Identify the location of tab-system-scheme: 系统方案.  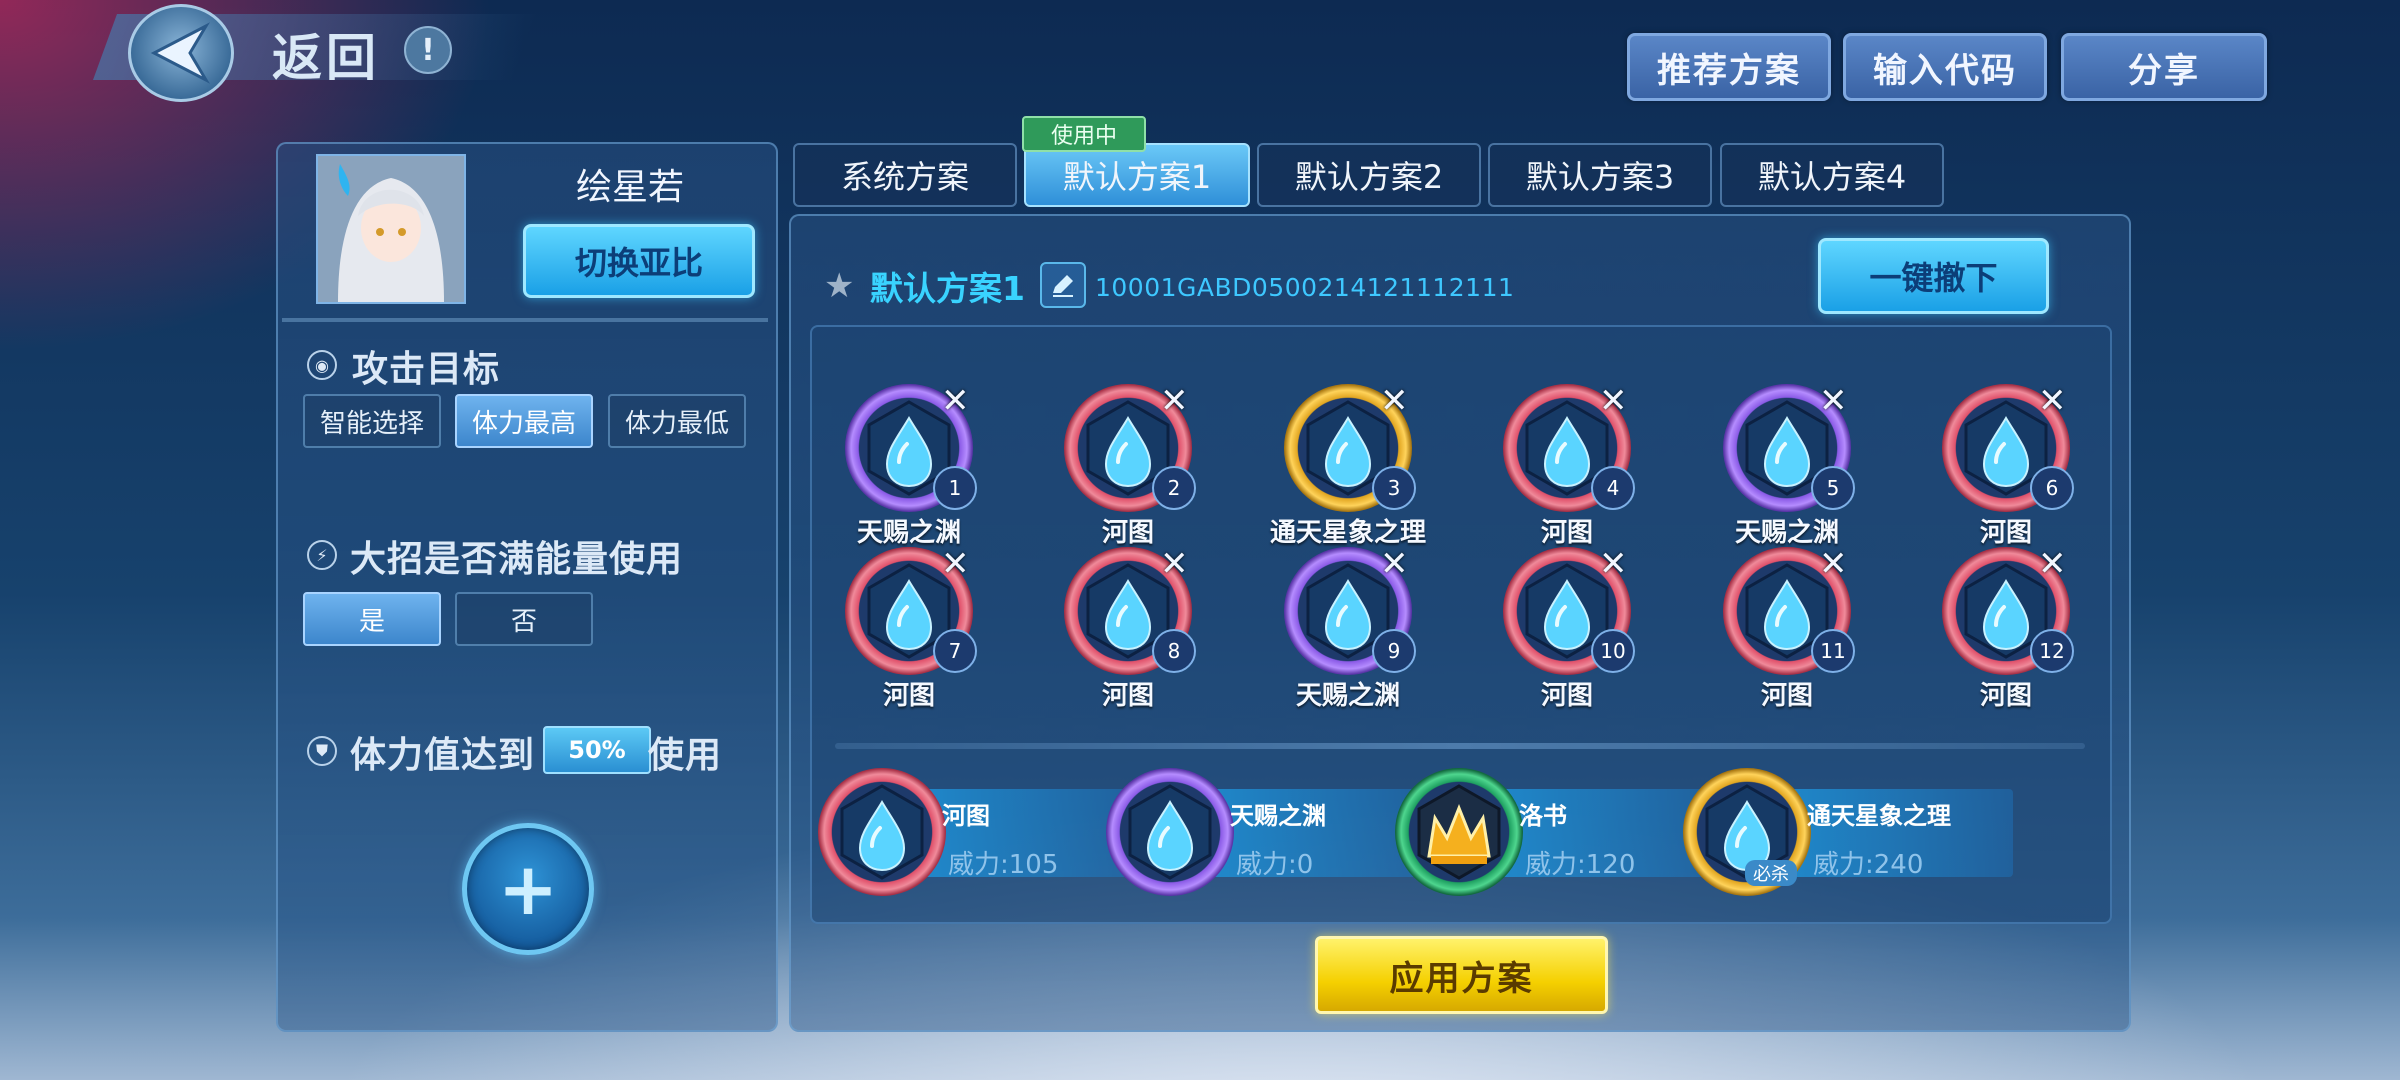
(905, 175).